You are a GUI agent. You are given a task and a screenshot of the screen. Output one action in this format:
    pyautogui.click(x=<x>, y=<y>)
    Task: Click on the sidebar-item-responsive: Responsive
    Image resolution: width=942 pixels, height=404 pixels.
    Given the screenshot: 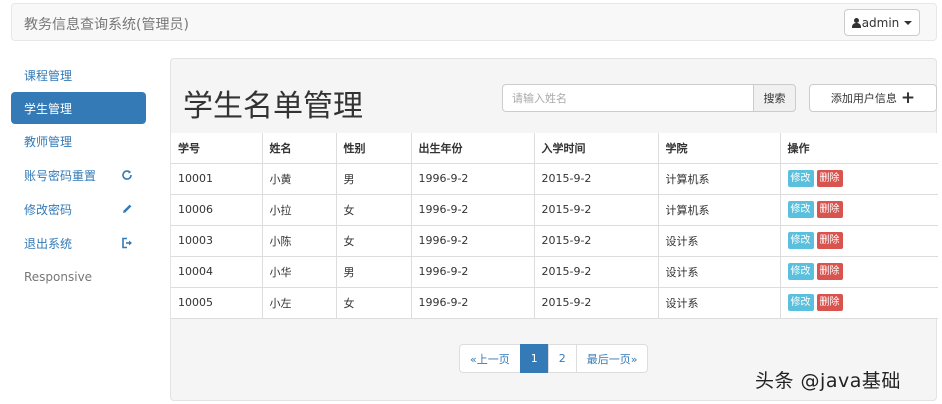 What is the action you would take?
    pyautogui.click(x=78, y=277)
    